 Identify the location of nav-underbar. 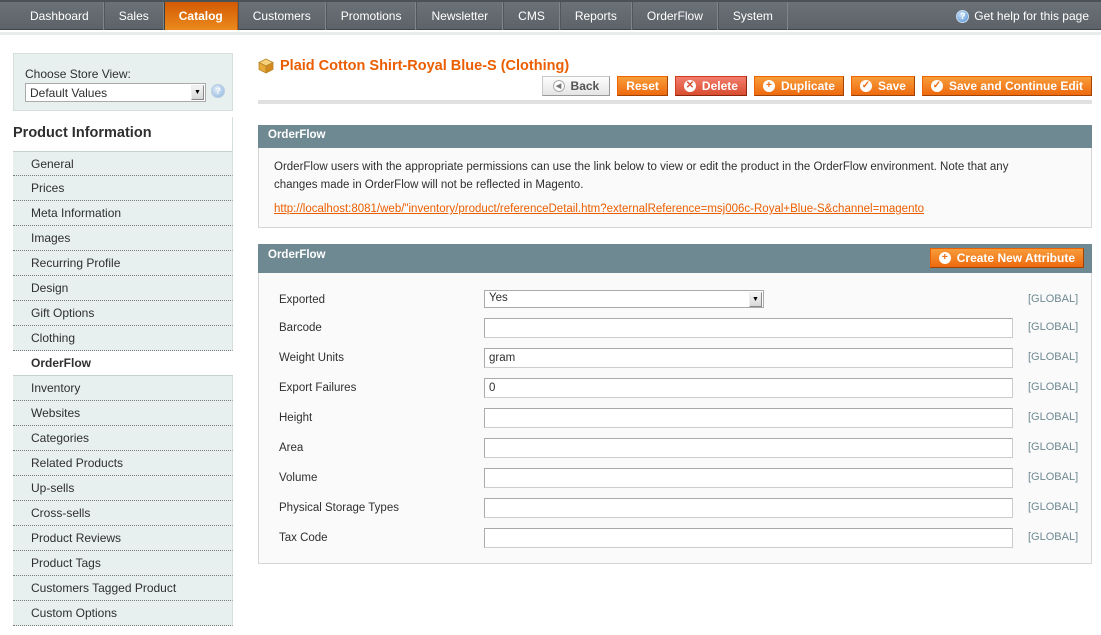
(550, 33).